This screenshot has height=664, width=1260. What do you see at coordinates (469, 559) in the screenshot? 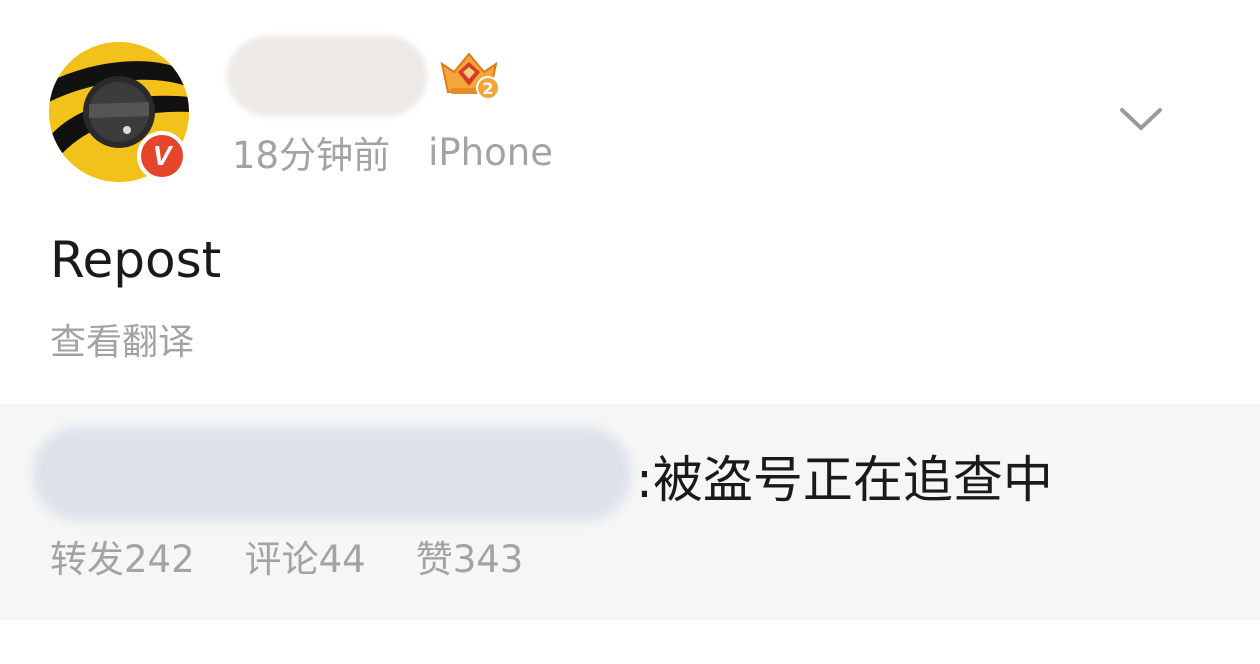
I see `like-count: 赞343` at bounding box center [469, 559].